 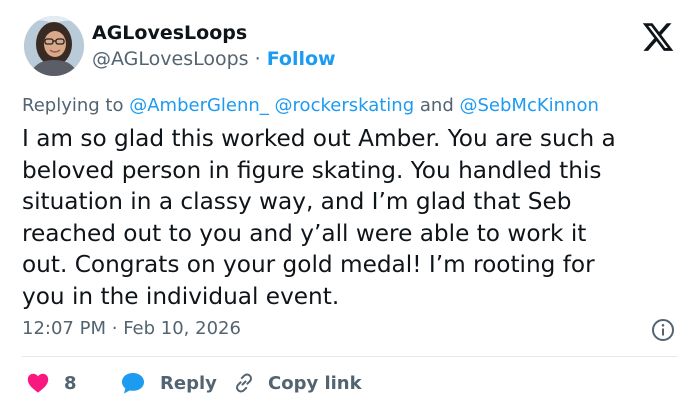 I want to click on reply-button: Reply, so click(x=168, y=383).